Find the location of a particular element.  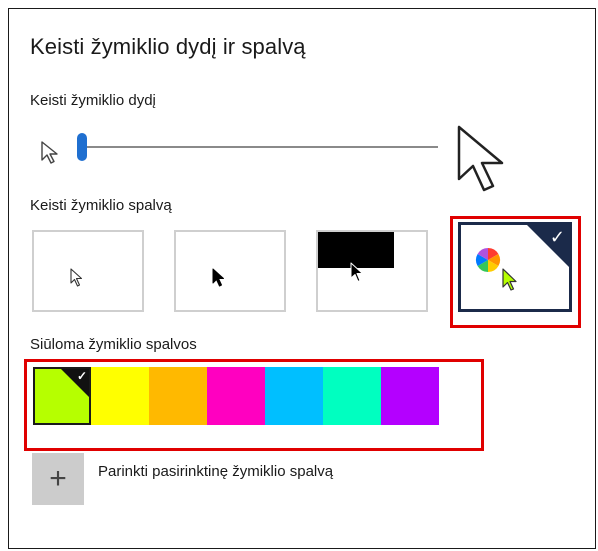

inverted-pointer-icon is located at coordinates (356, 272).